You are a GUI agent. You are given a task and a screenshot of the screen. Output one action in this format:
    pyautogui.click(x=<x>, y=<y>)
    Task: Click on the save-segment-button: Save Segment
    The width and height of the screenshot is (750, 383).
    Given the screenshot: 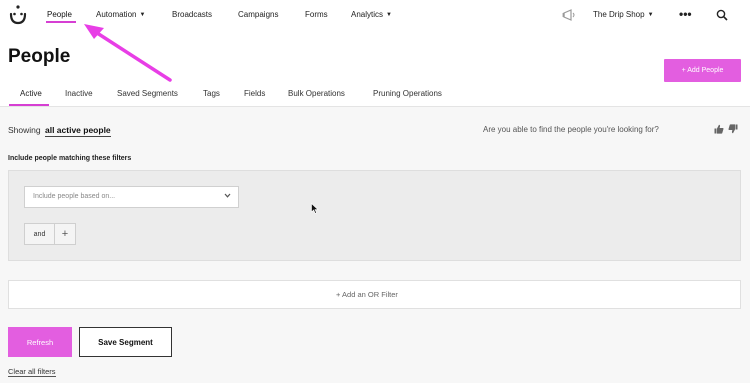 What is the action you would take?
    pyautogui.click(x=125, y=342)
    